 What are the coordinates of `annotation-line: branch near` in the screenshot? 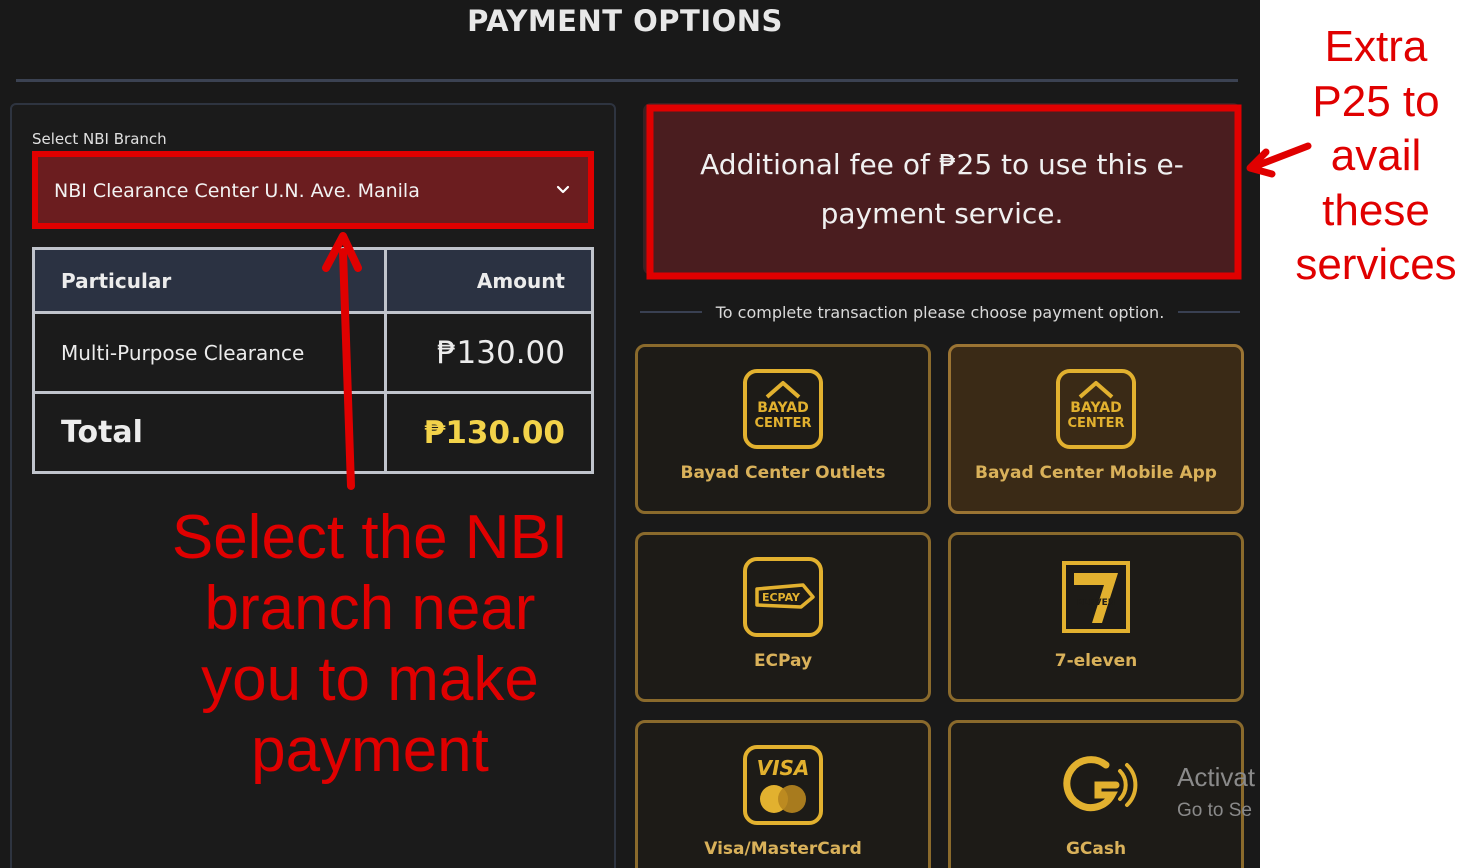 It's located at (370, 608).